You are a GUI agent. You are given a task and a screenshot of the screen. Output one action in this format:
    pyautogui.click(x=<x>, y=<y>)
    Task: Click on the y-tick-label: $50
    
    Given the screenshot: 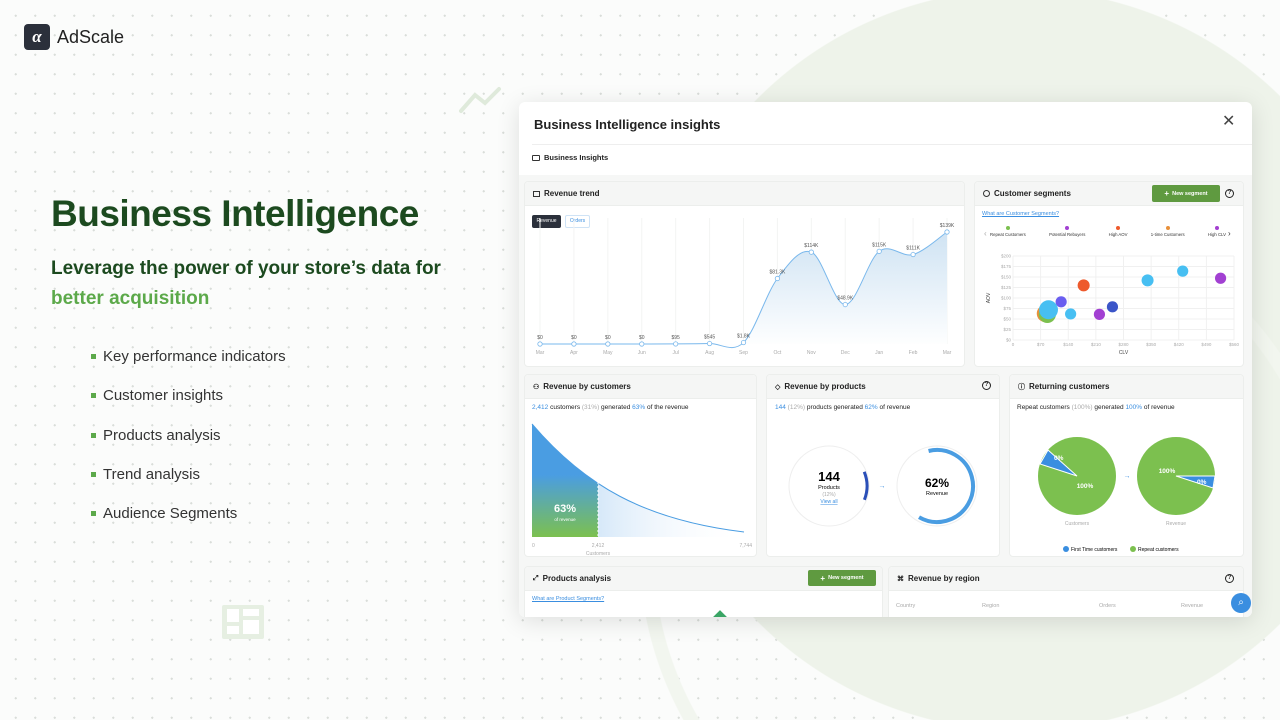 What is the action you would take?
    pyautogui.click(x=1007, y=319)
    